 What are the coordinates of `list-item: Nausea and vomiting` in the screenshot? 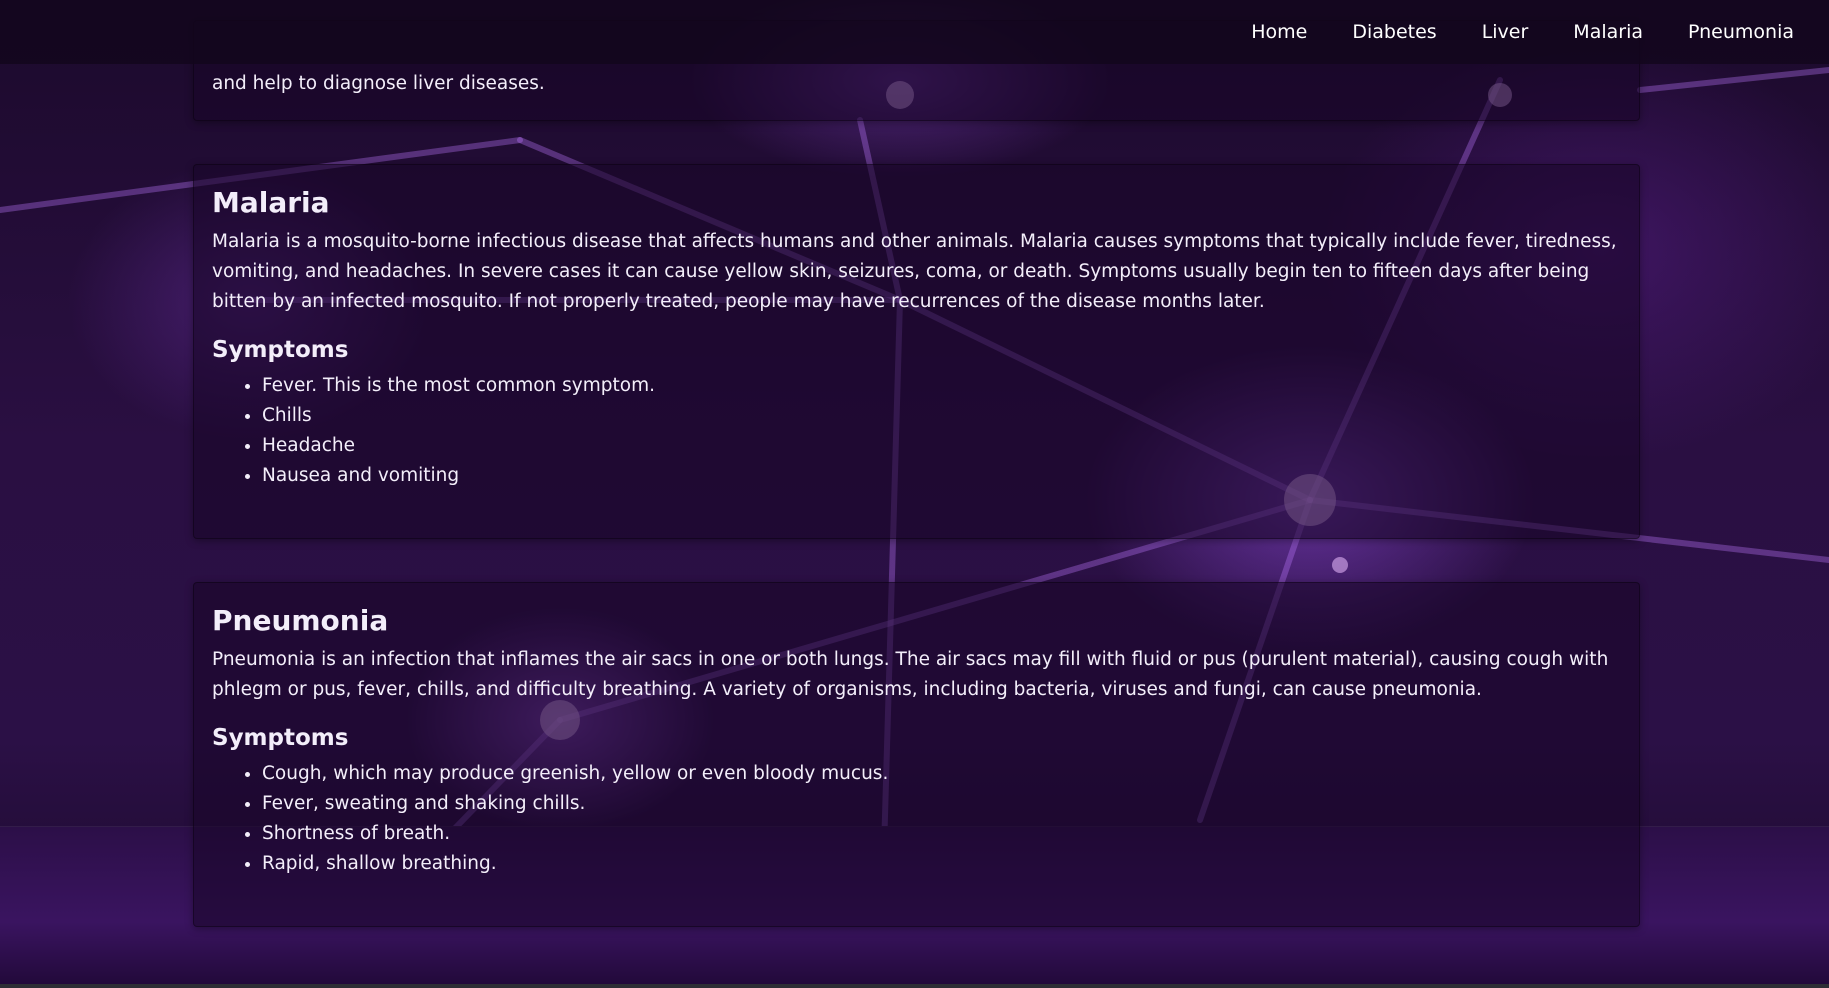 It's located at (941, 476).